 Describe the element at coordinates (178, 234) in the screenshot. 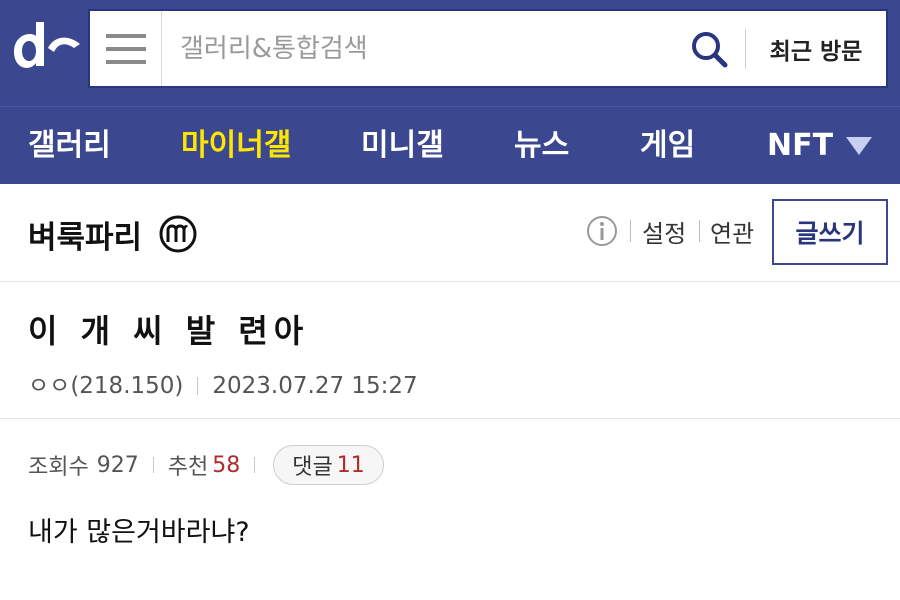

I see `minor-gallery-m-icon` at that location.